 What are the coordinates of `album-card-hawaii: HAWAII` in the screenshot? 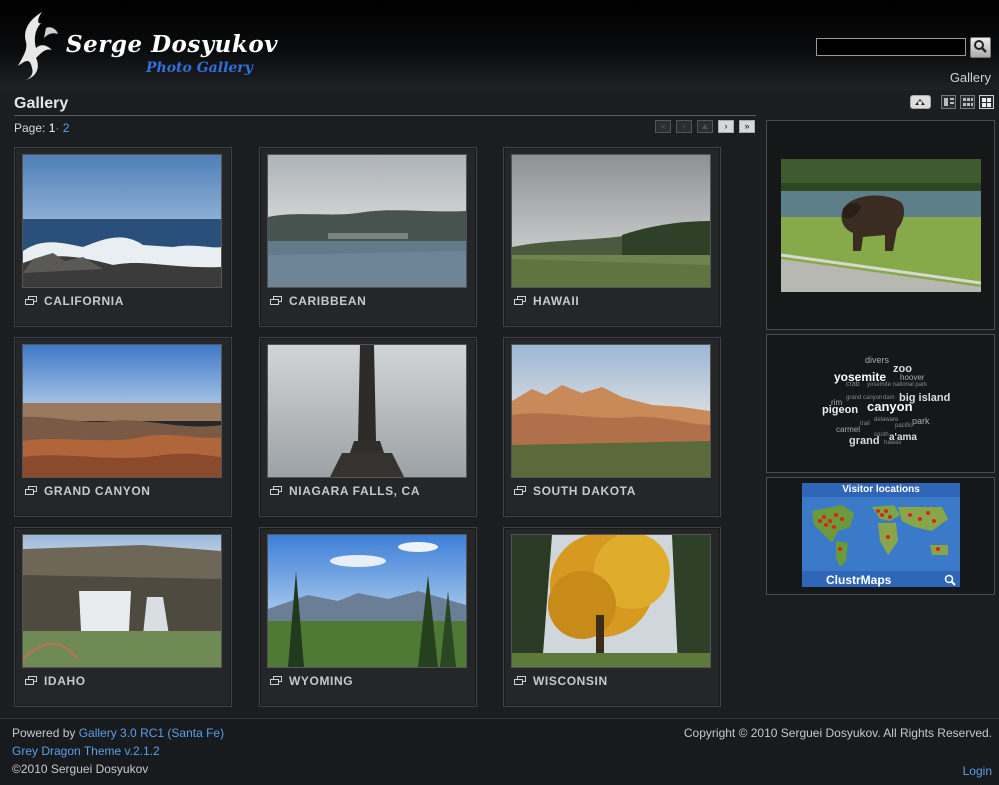 It's located at (612, 237).